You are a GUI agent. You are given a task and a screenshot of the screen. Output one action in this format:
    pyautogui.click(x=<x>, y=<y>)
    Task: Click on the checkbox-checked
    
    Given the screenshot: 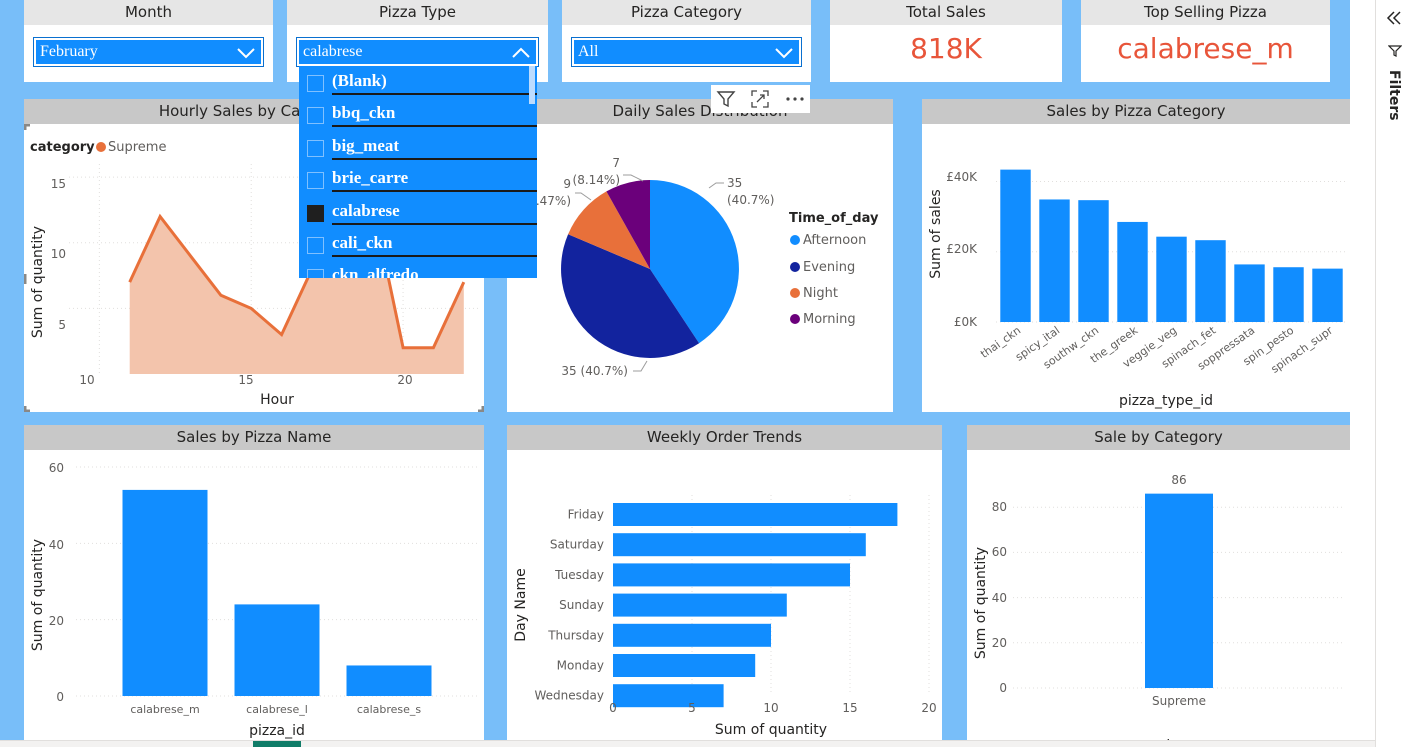 What is the action you would take?
    pyautogui.click(x=315, y=213)
    